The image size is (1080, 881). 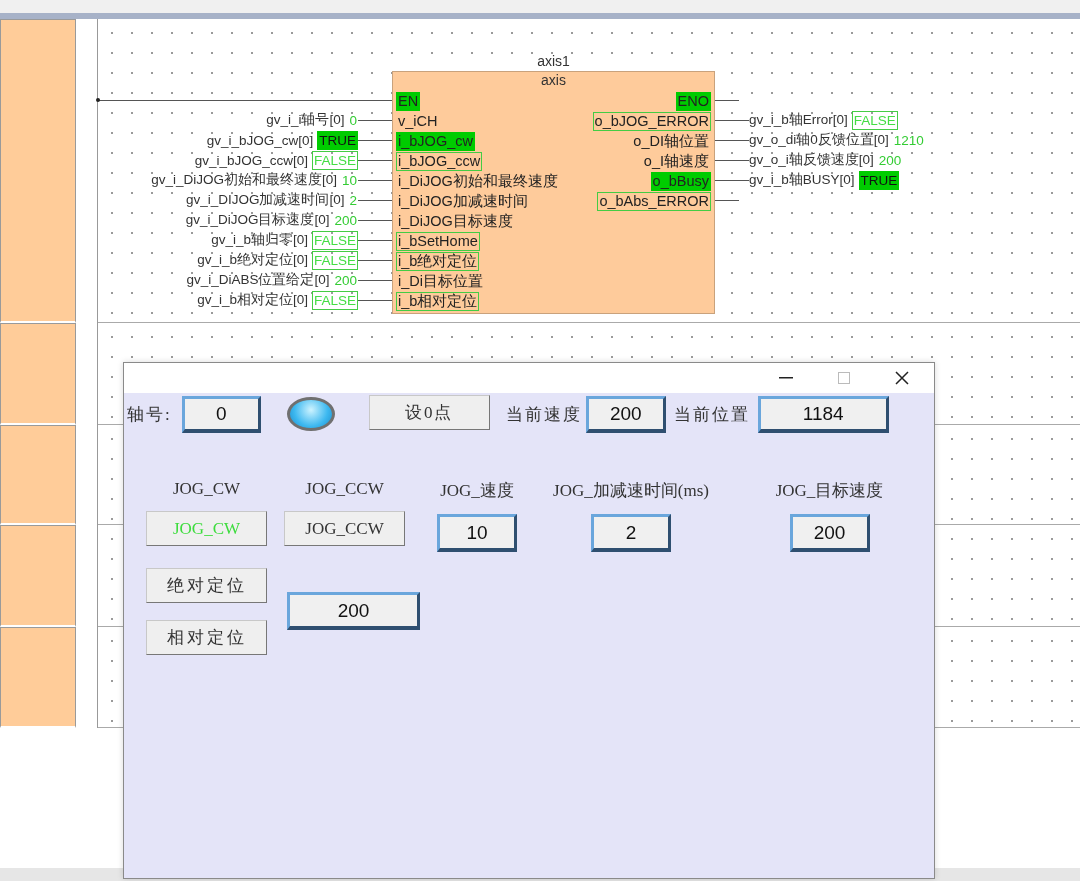 What do you see at coordinates (344, 489) in the screenshot?
I see `jog-label: JOG_CCW` at bounding box center [344, 489].